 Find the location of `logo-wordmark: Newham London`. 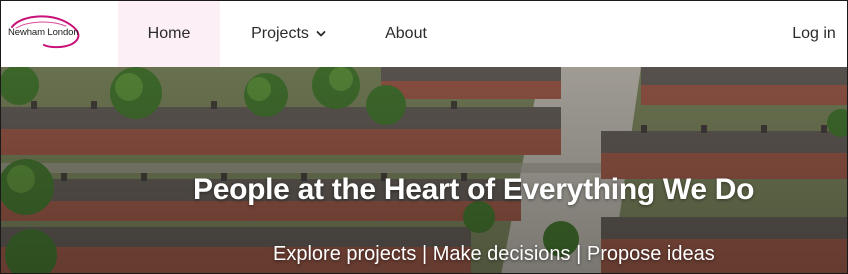

logo-wordmark: Newham London is located at coordinates (43, 32).